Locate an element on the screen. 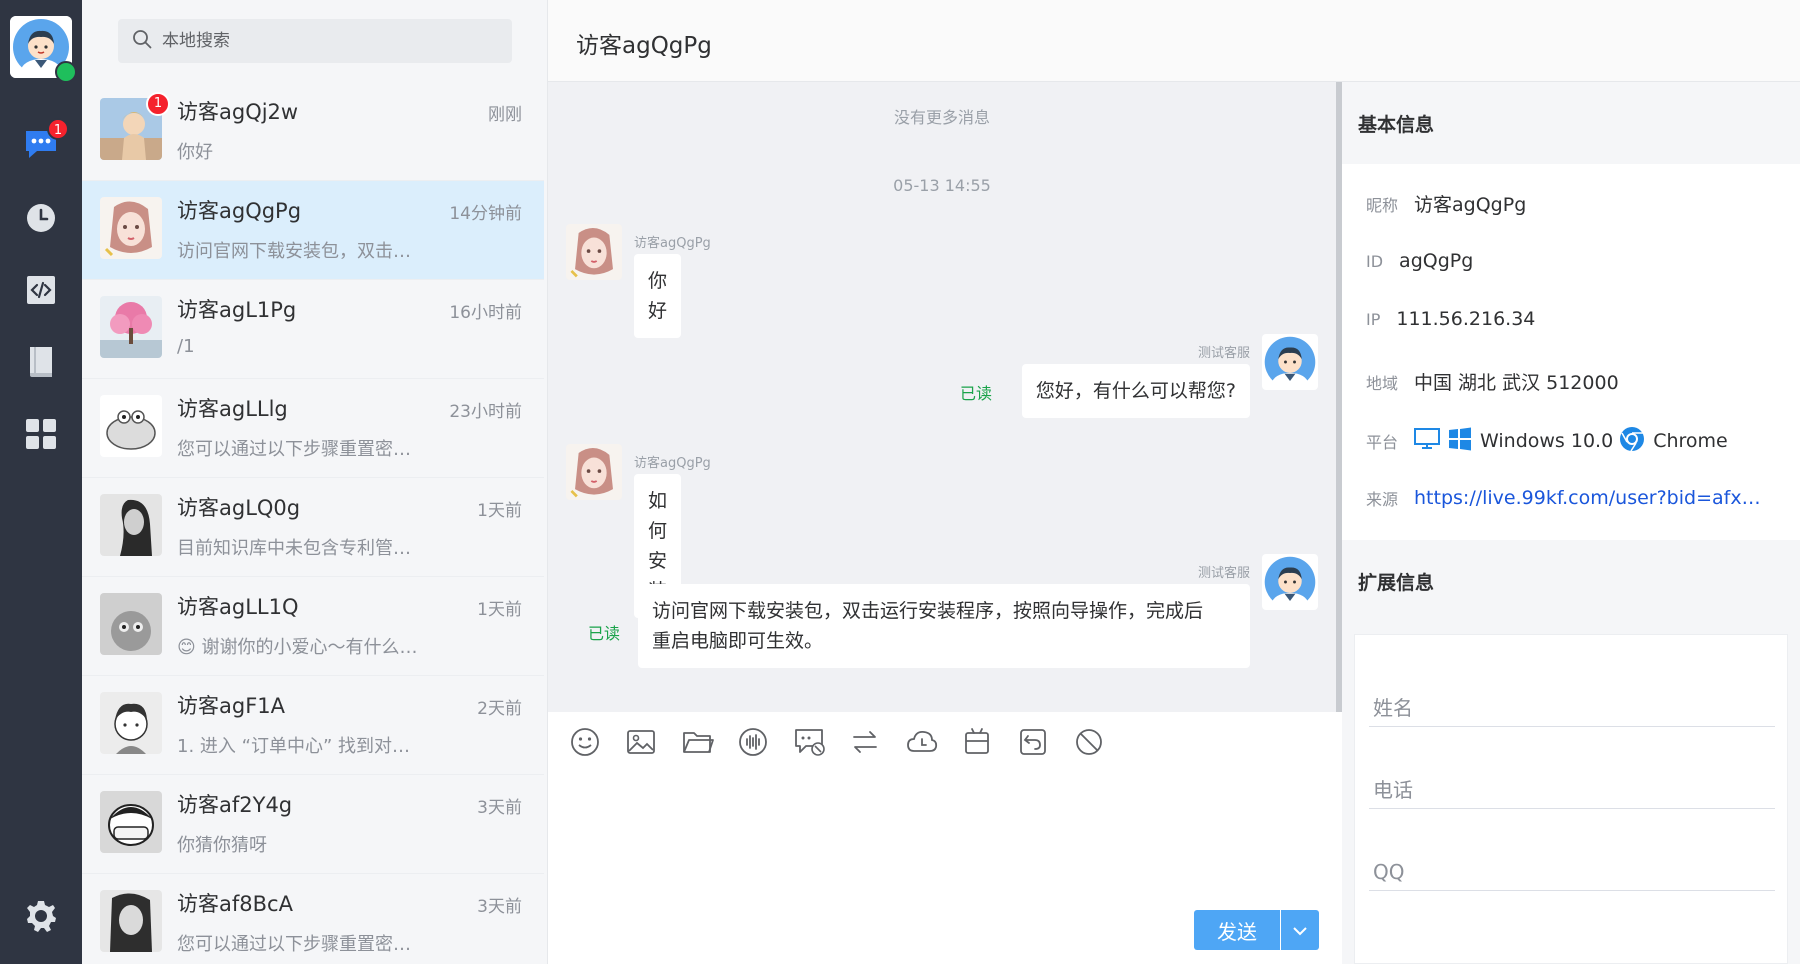 The image size is (1800, 964). image-icon is located at coordinates (641, 744).